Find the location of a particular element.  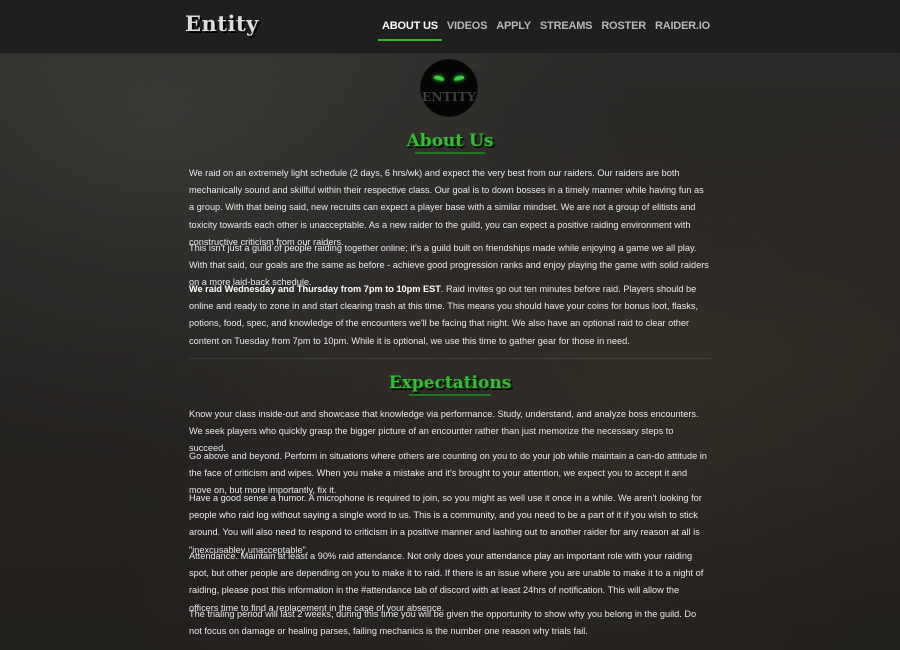

expectations-heading-text: Expectations is located at coordinates (450, 383).